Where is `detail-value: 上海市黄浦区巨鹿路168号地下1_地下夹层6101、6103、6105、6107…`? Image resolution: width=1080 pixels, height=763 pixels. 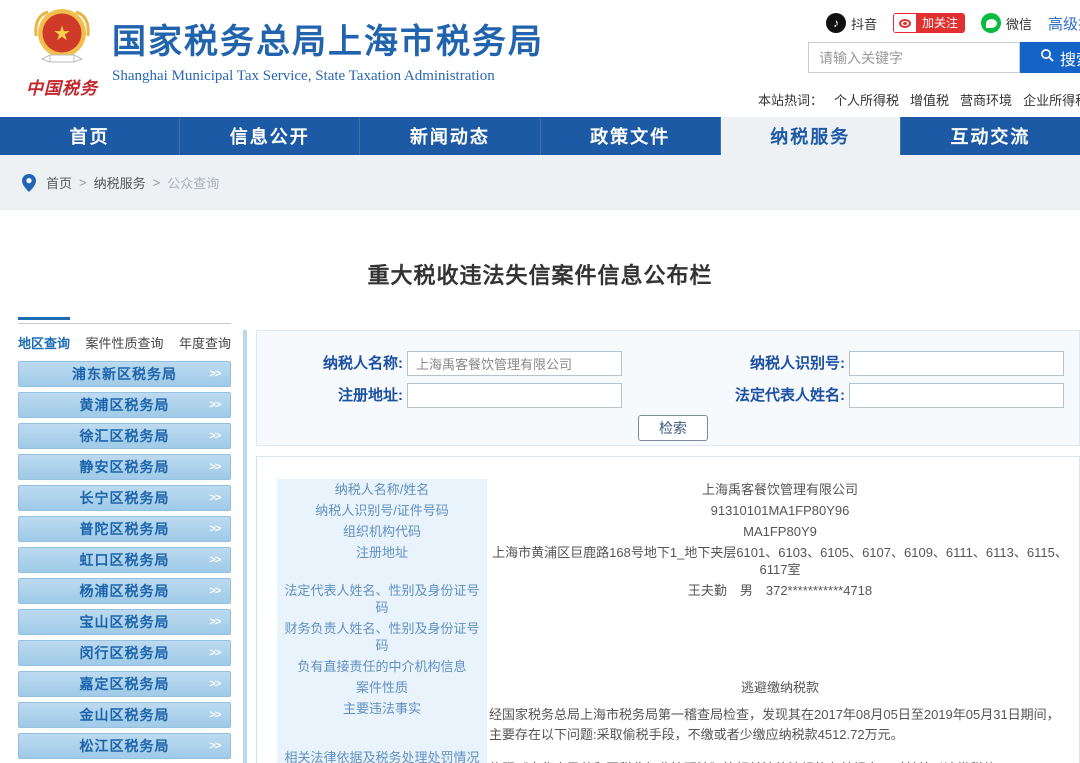 detail-value: 上海市黄浦区巨鹿路168号地下1_地下夹层6101、6103、6105、6107… is located at coordinates (780, 561).